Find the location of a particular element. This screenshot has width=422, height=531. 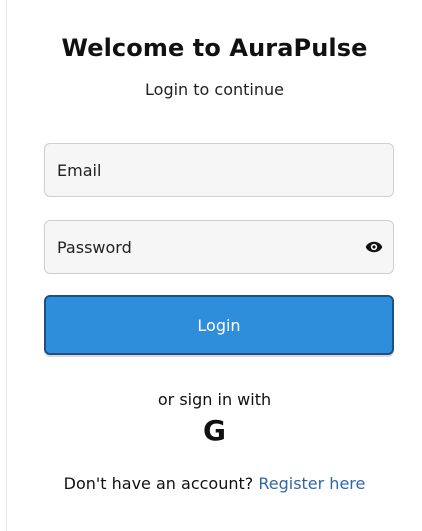

register-link: Register here is located at coordinates (311, 483).